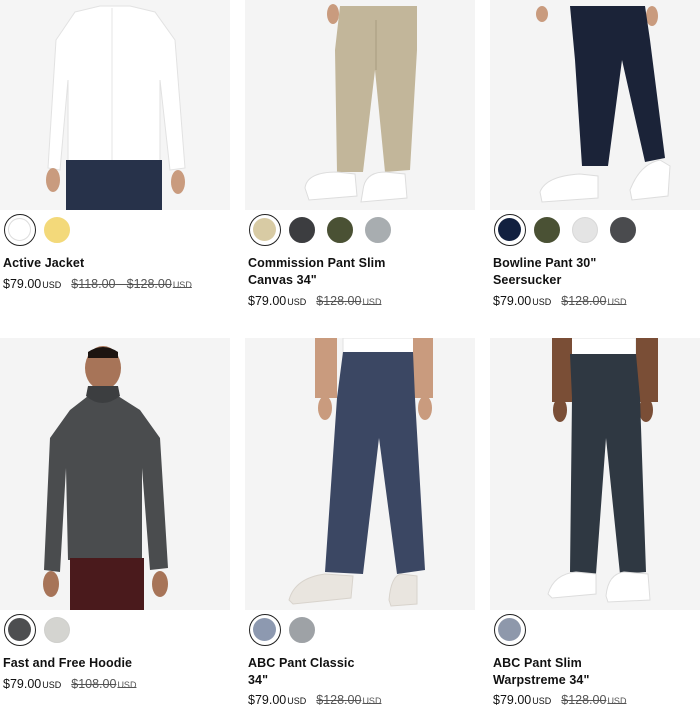  I want to click on product-name: Active Jacket, so click(43, 263).